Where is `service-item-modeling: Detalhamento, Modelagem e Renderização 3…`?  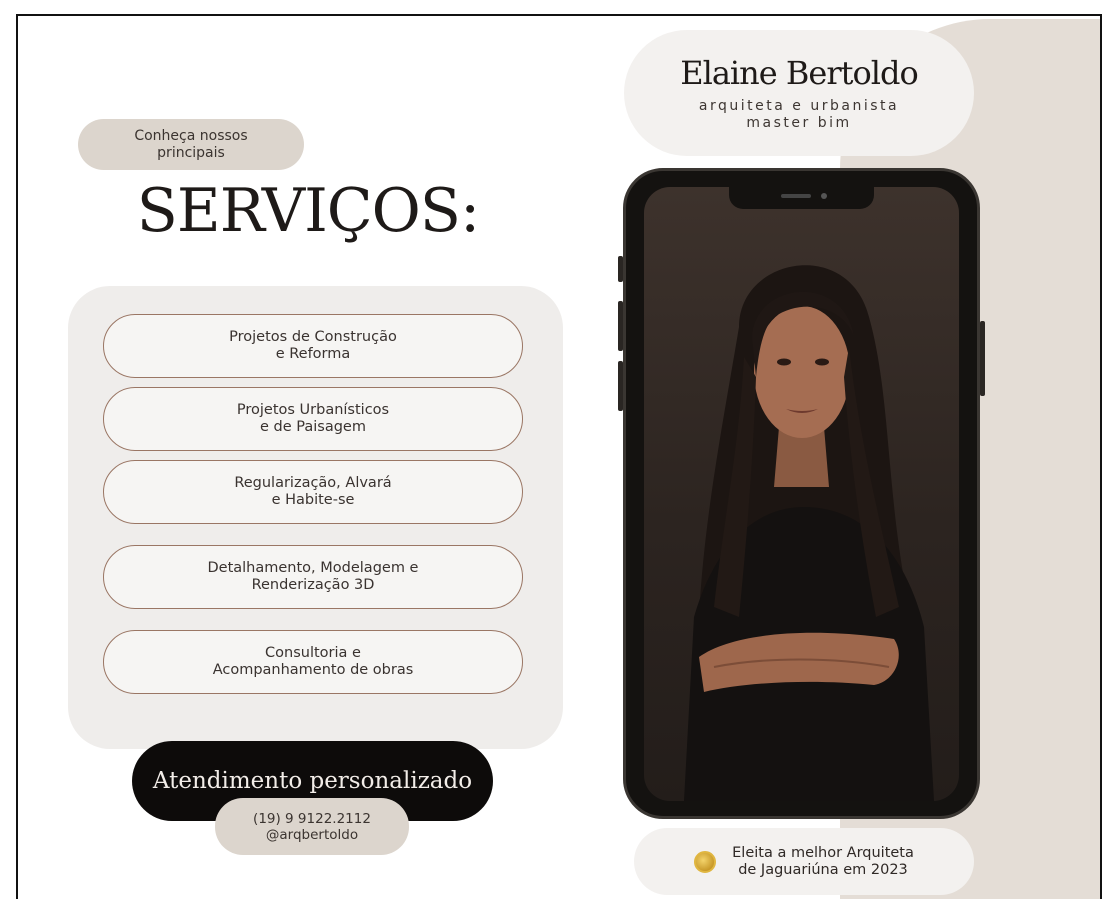
service-item-modeling: Detalhamento, Modelagem e Renderização 3… is located at coordinates (313, 577).